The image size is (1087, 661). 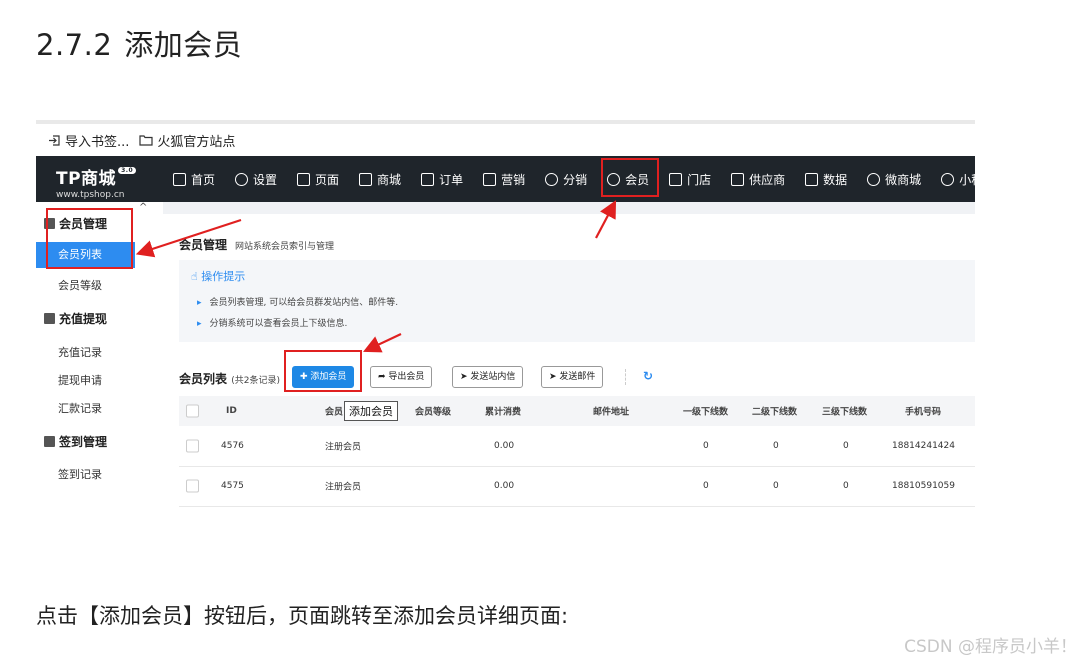 I want to click on section-number: 2.7.2, so click(x=74, y=45).